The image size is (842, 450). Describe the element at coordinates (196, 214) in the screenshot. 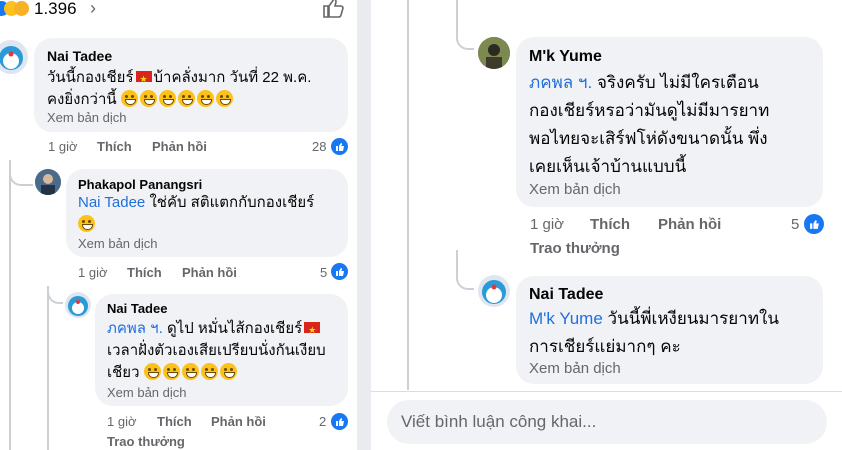

I see `comment-text: Nai Tadee ใช่คับ สติแตกกับกองเชียร์` at that location.